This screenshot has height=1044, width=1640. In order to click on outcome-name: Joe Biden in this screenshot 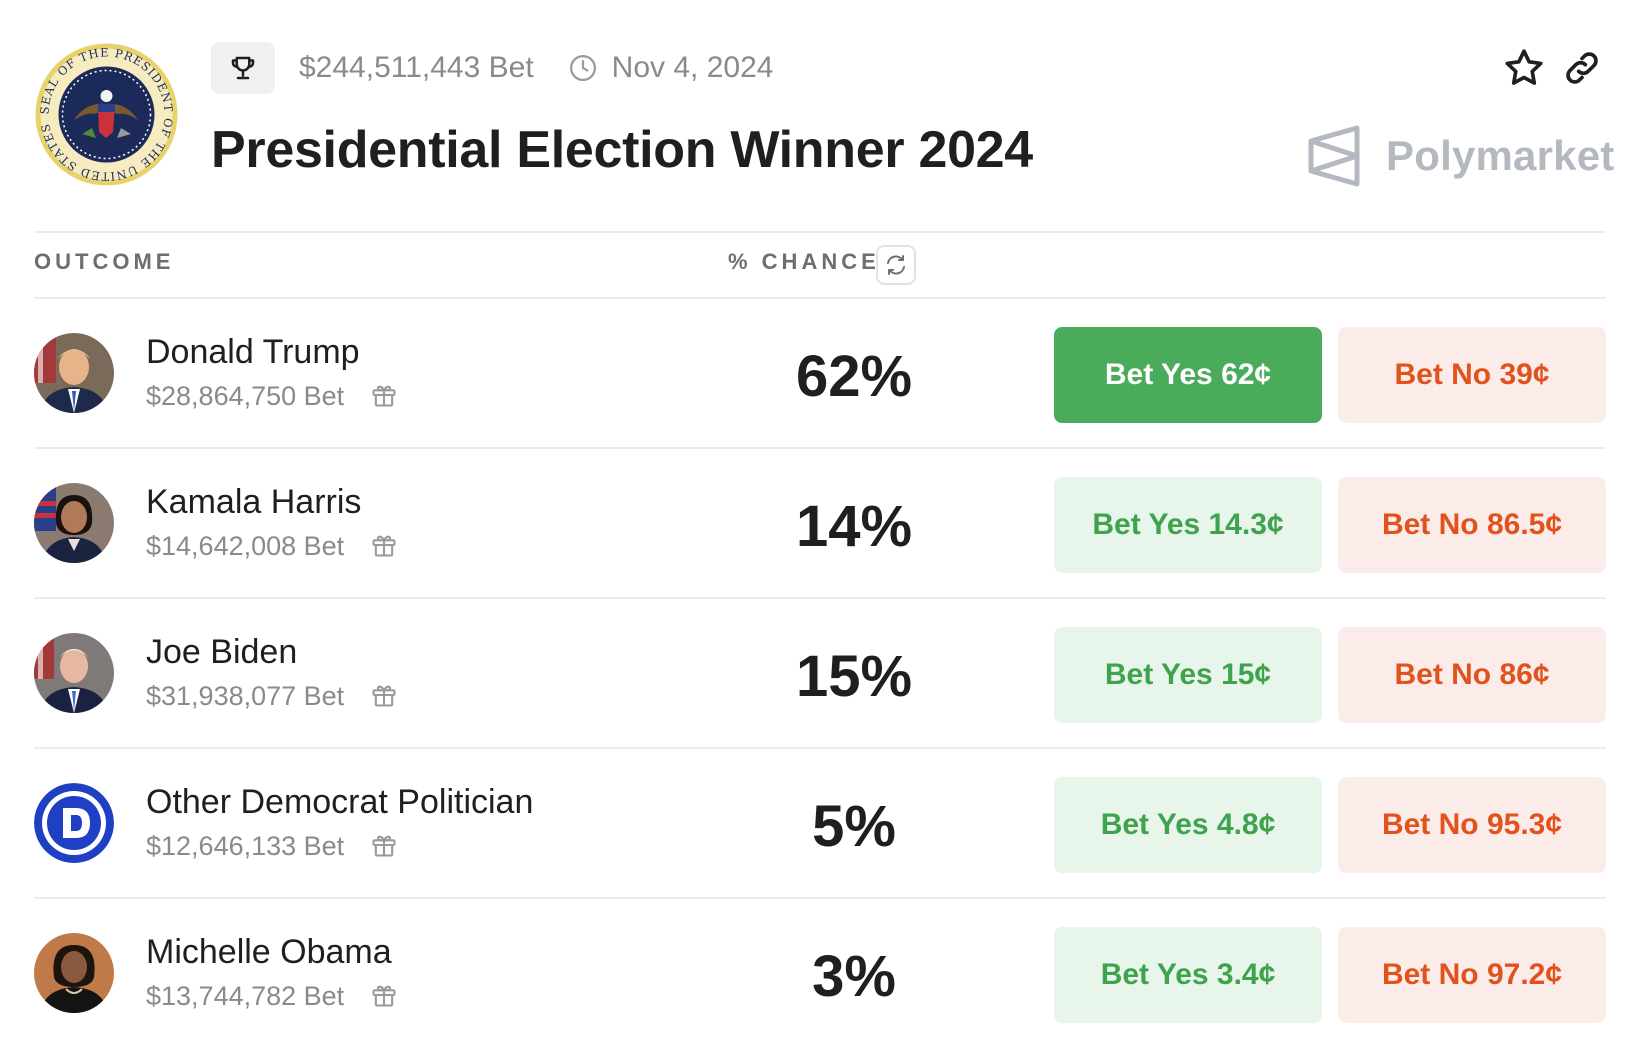, I will do `click(222, 652)`.